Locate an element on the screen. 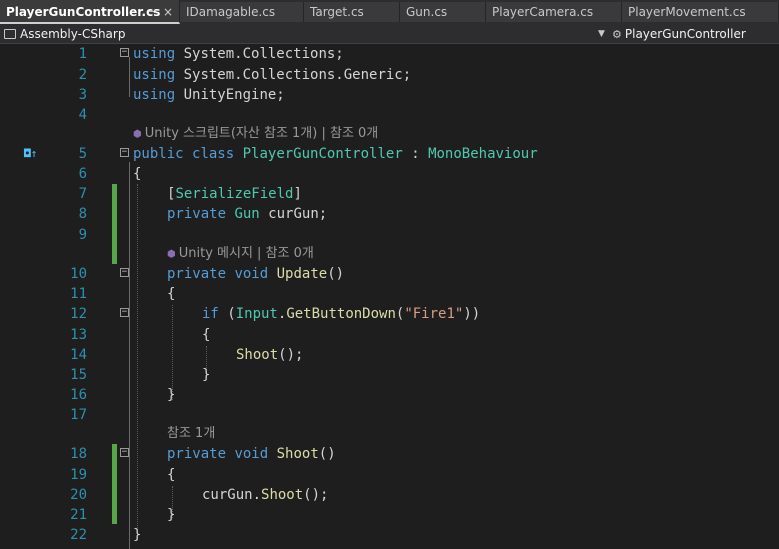  line-number: 2 is located at coordinates (82, 75).